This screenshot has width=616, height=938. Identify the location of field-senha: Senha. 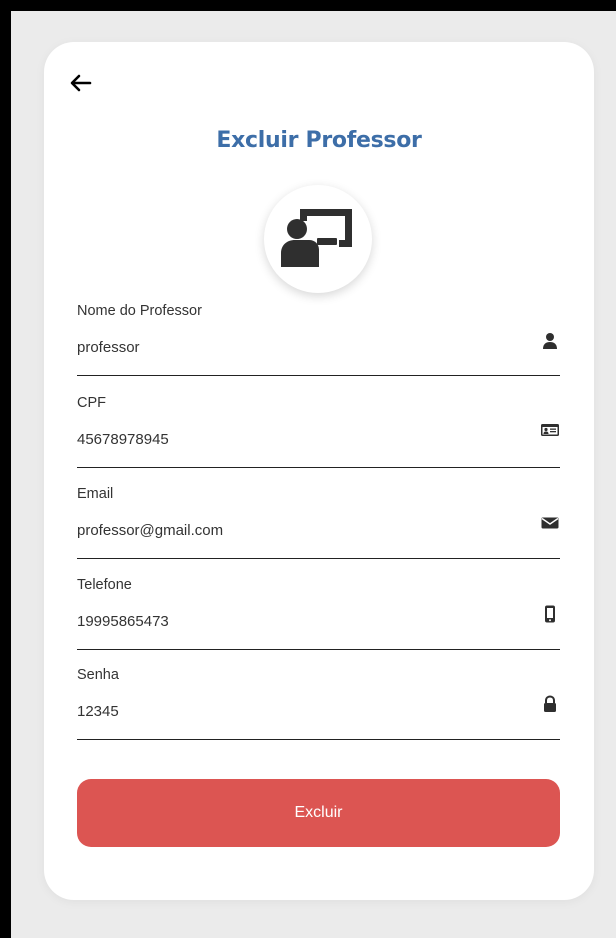
(318, 703).